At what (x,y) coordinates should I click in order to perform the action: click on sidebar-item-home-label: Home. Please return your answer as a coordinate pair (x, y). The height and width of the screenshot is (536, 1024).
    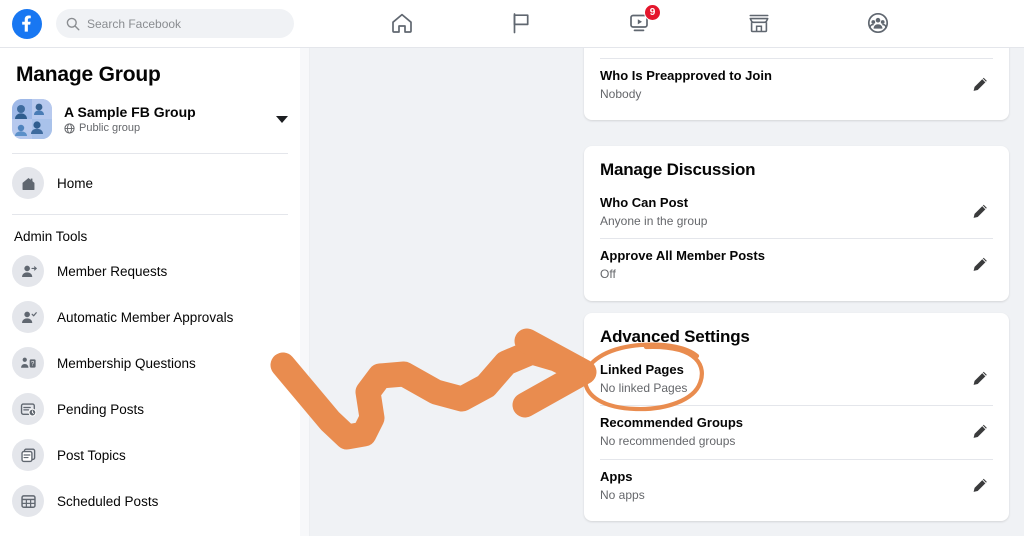
    Looking at the image, I should click on (75, 183).